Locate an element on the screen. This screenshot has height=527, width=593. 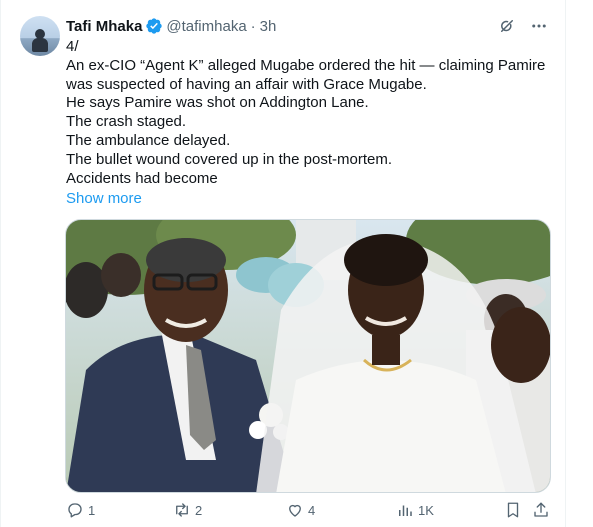
like-button: 4 is located at coordinates (300, 510).